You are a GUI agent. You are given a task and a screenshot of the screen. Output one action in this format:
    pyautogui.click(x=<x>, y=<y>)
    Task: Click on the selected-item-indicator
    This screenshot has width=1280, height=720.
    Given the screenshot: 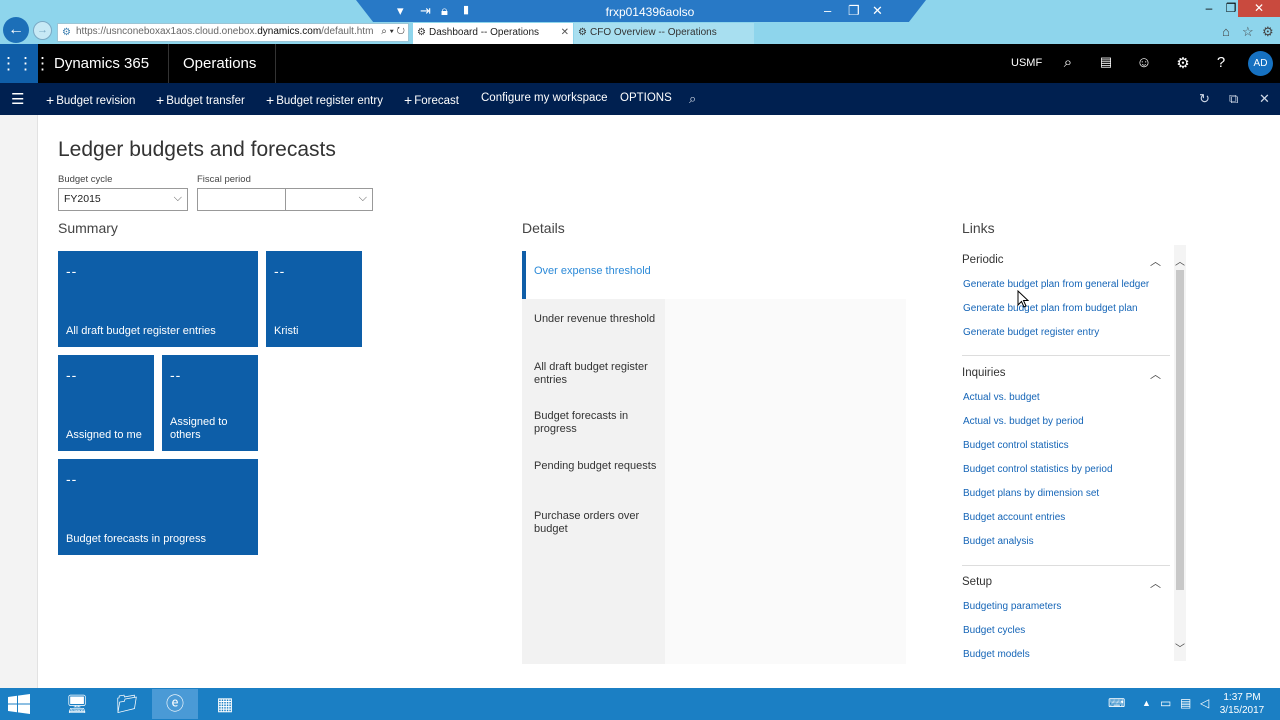 What is the action you would take?
    pyautogui.click(x=524, y=275)
    